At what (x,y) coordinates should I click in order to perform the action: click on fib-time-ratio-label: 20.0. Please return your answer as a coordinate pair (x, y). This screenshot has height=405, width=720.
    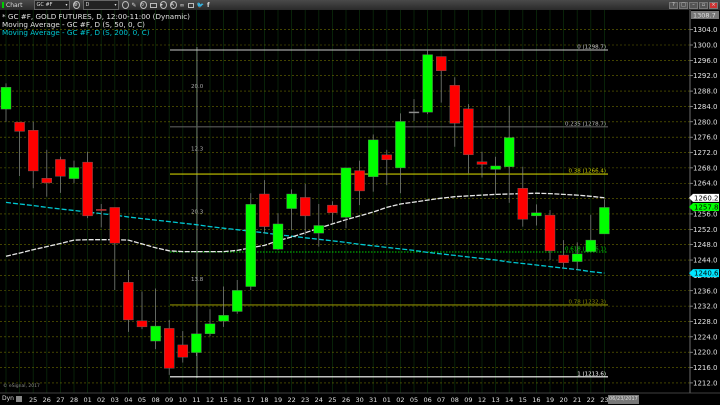
    Looking at the image, I should click on (197, 87).